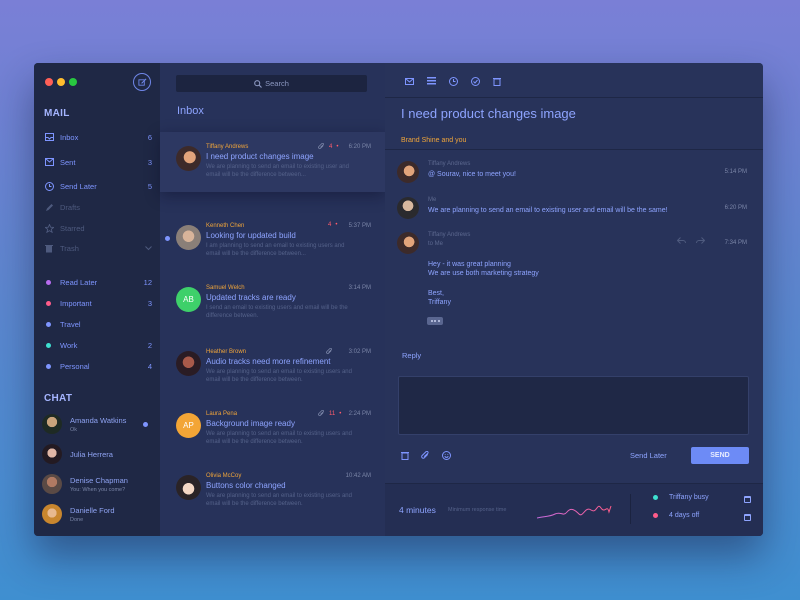 This screenshot has width=800, height=600. I want to click on status-label: Triffany busy, so click(689, 497).